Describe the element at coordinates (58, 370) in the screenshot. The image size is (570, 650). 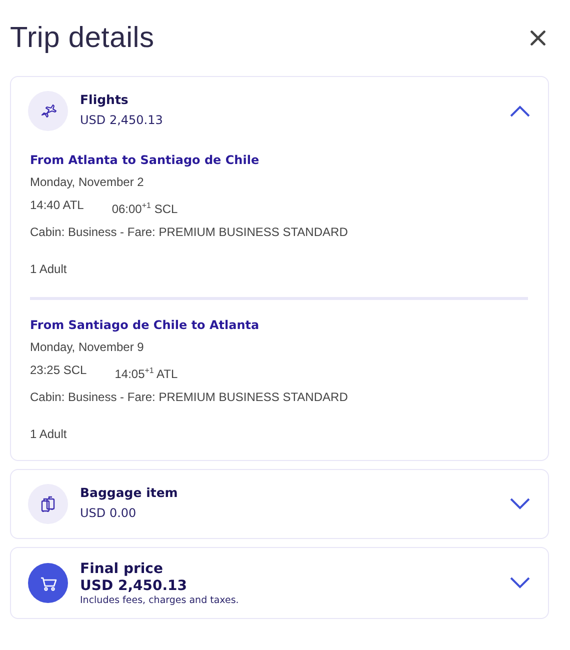
I see `departure-time: 23:25 SCL` at that location.